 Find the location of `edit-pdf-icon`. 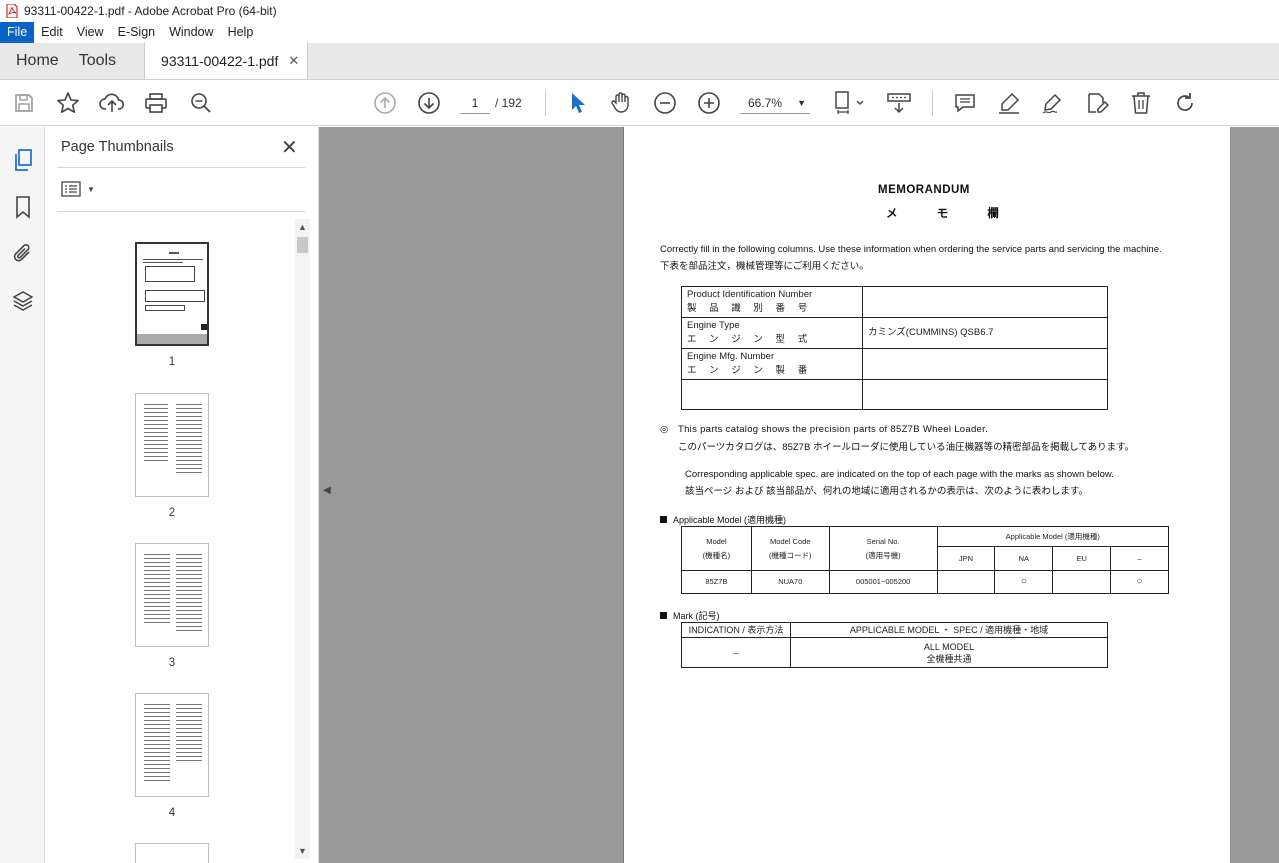

edit-pdf-icon is located at coordinates (1097, 103).